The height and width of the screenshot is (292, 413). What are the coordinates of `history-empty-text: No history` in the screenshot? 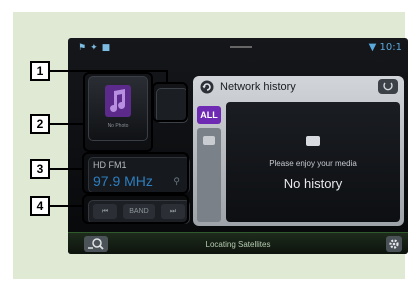 It's located at (313, 183).